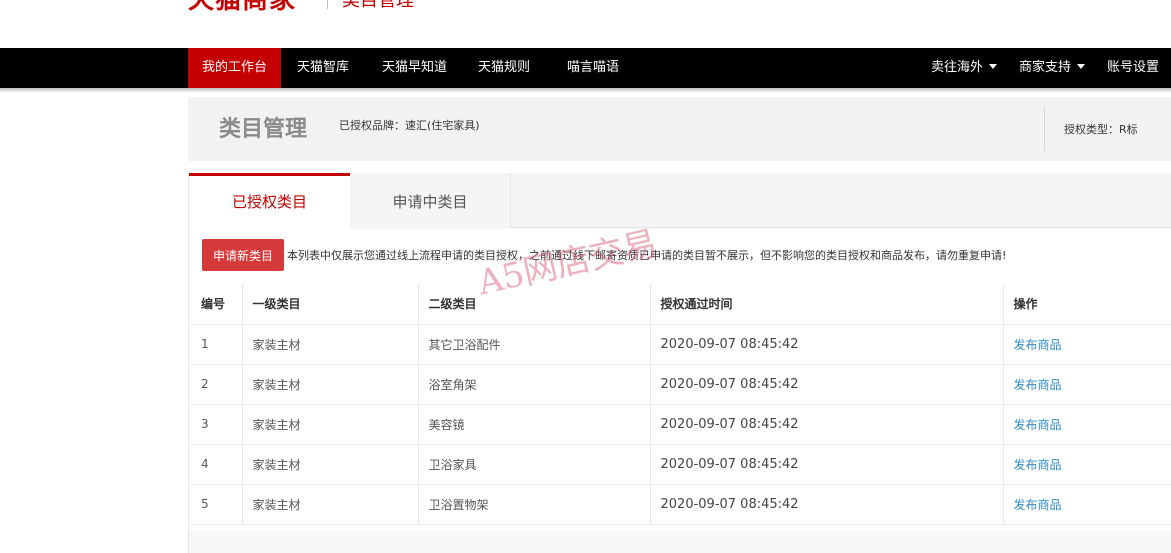 The width and height of the screenshot is (1171, 553). I want to click on col-header-action: 操作, so click(1087, 304).